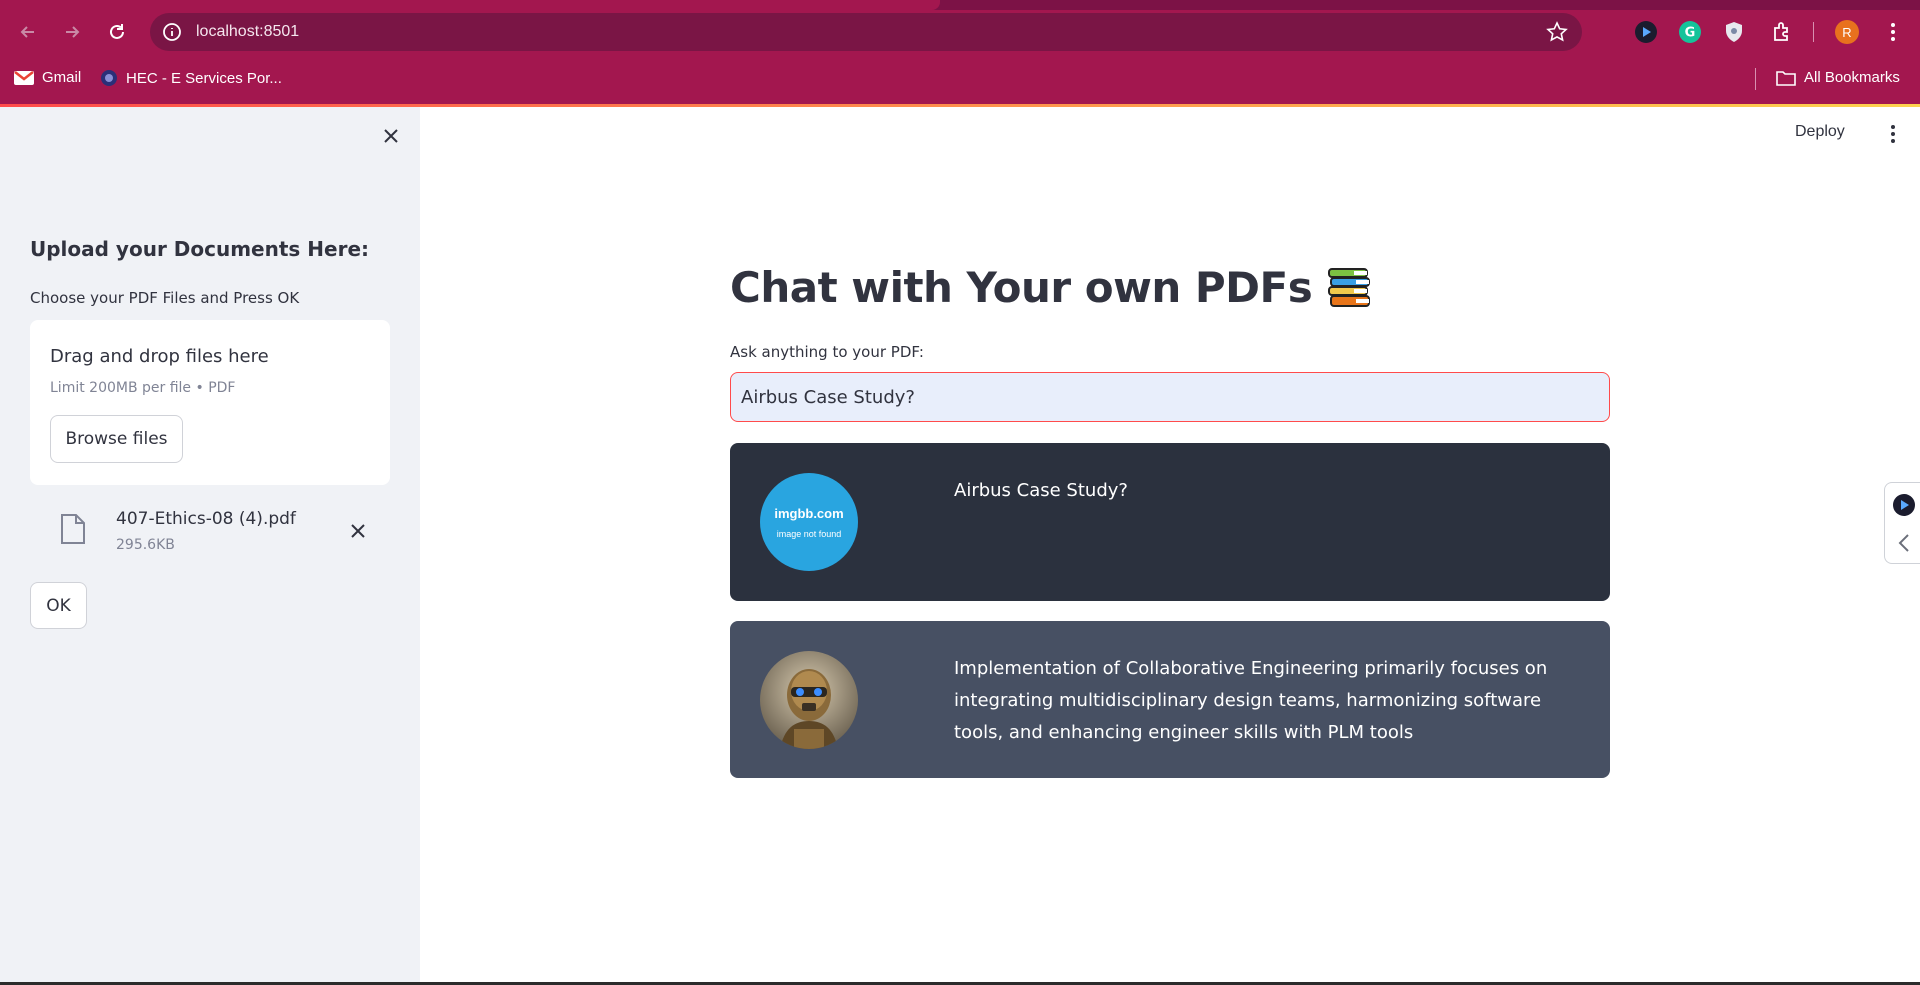 Image resolution: width=1920 pixels, height=985 pixels. Describe the element at coordinates (809, 700) in the screenshot. I see `robot-avatar` at that location.